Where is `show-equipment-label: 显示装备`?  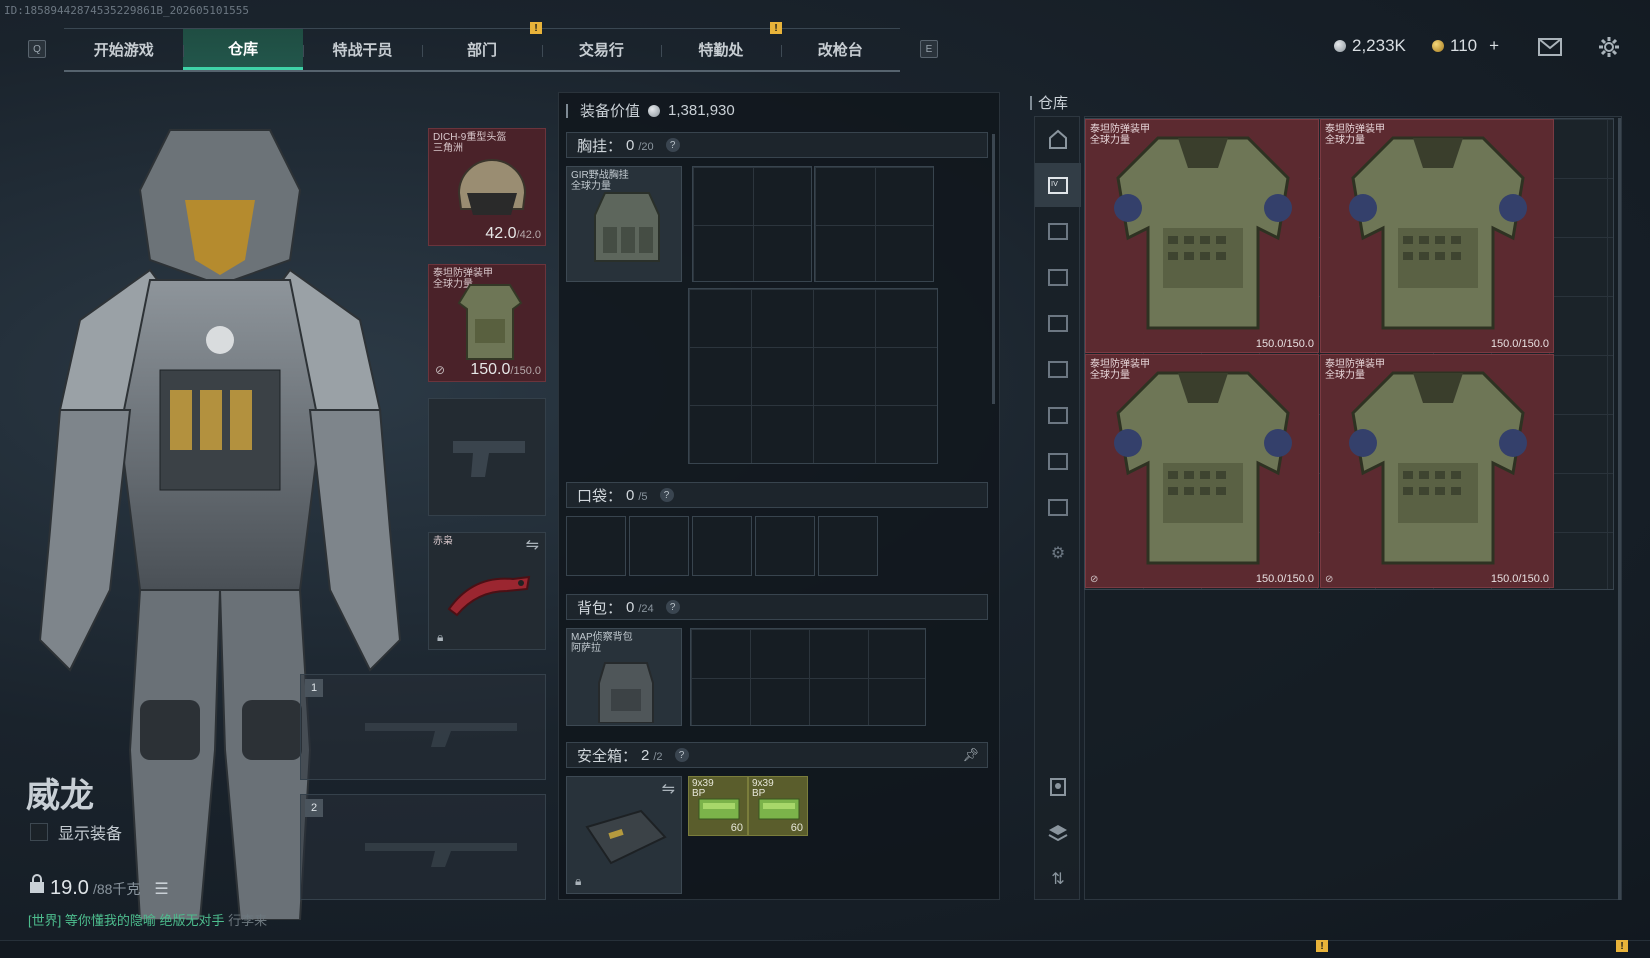
show-equipment-label: 显示装备 is located at coordinates (90, 834).